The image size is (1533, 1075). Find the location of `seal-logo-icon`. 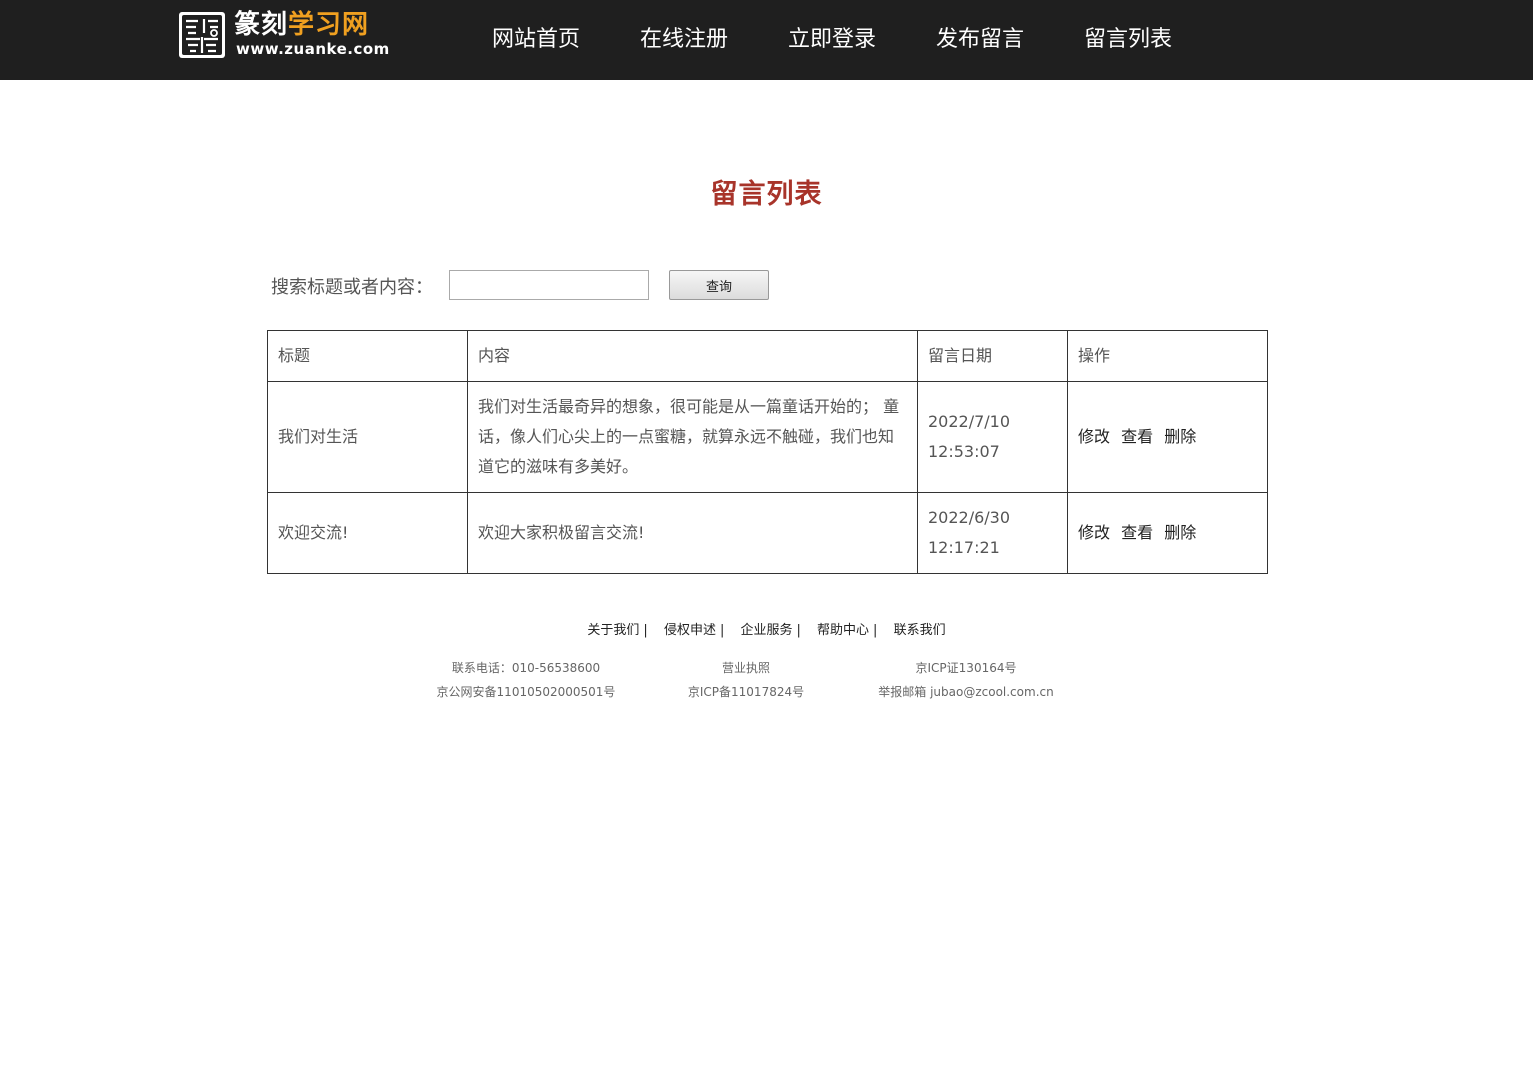

seal-logo-icon is located at coordinates (202, 35).